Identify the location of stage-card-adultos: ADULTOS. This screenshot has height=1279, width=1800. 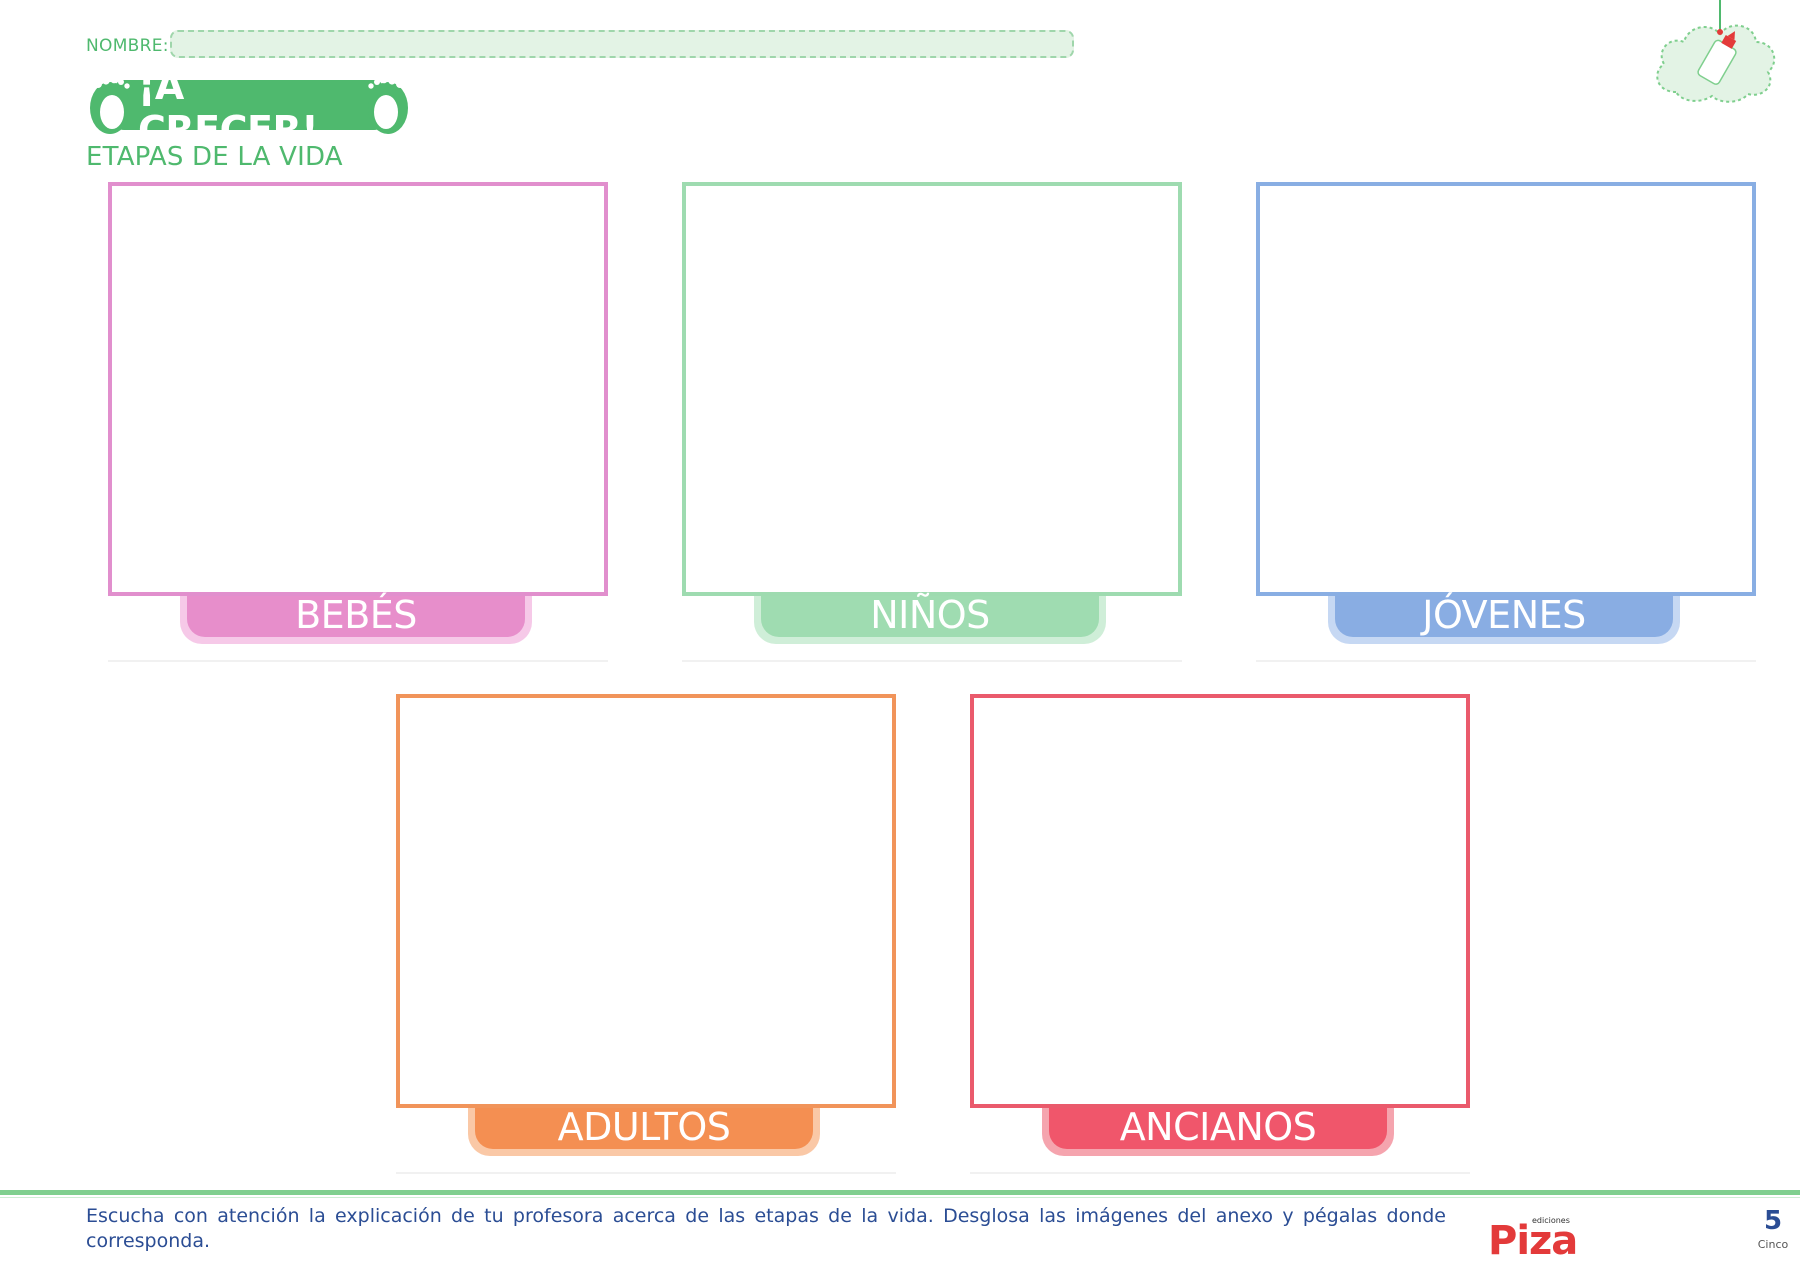
(646, 934).